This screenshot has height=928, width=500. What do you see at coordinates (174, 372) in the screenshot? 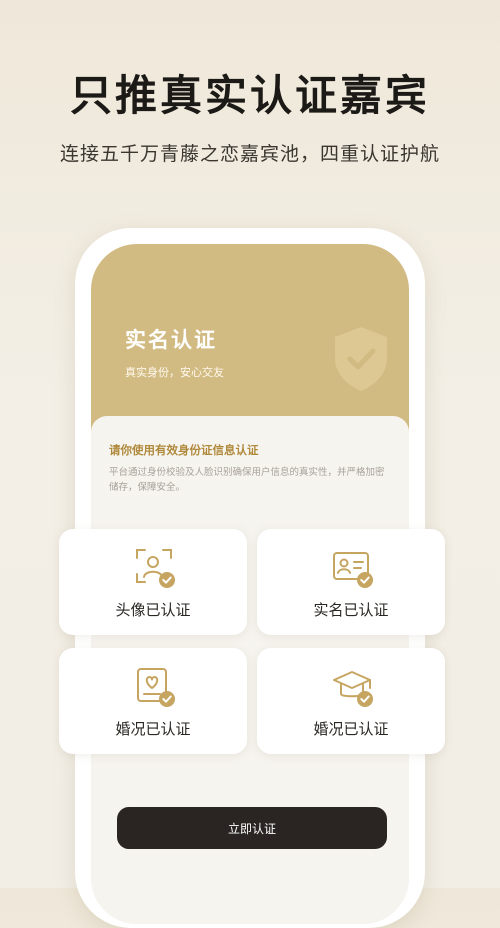
I see `verification-subtitle: 真实身份，安心交友` at bounding box center [174, 372].